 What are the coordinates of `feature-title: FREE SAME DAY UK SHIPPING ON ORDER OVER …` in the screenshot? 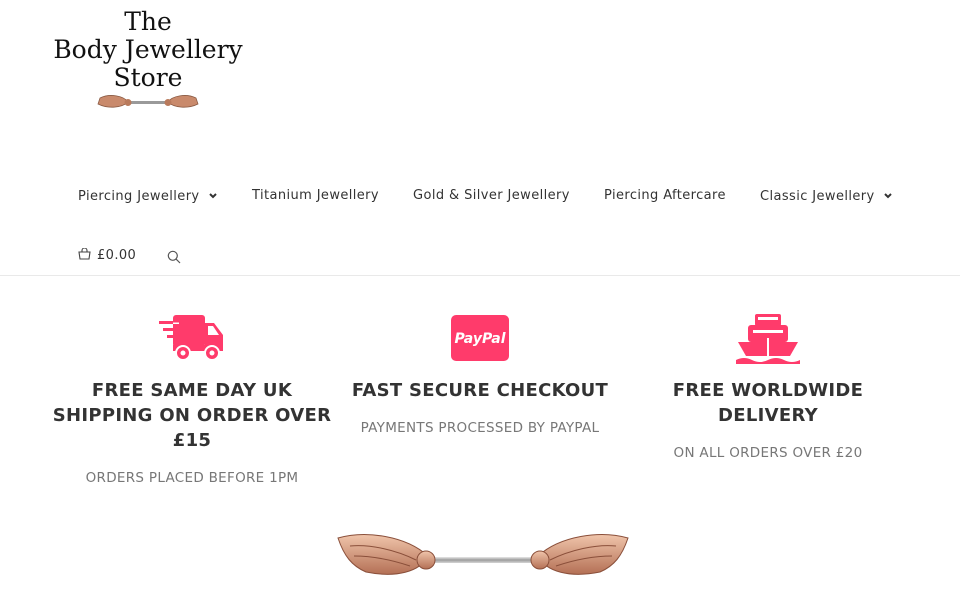 It's located at (192, 415).